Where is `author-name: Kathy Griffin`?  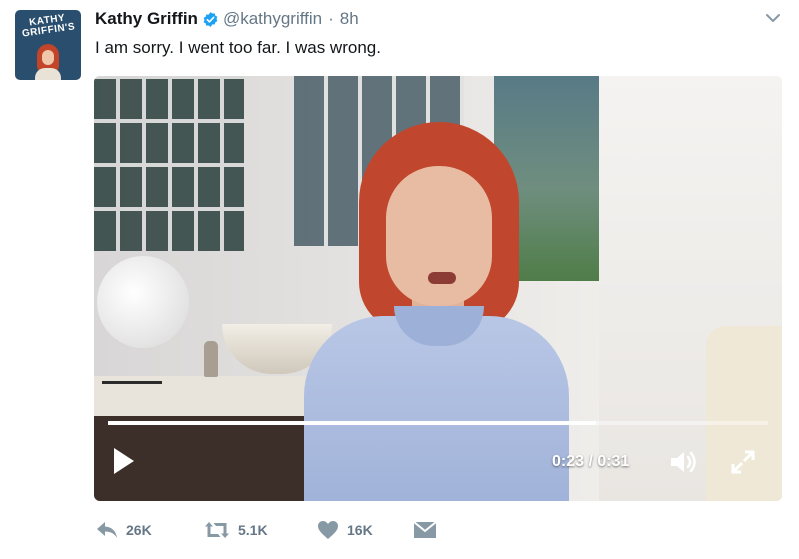
author-name: Kathy Griffin is located at coordinates (146, 19).